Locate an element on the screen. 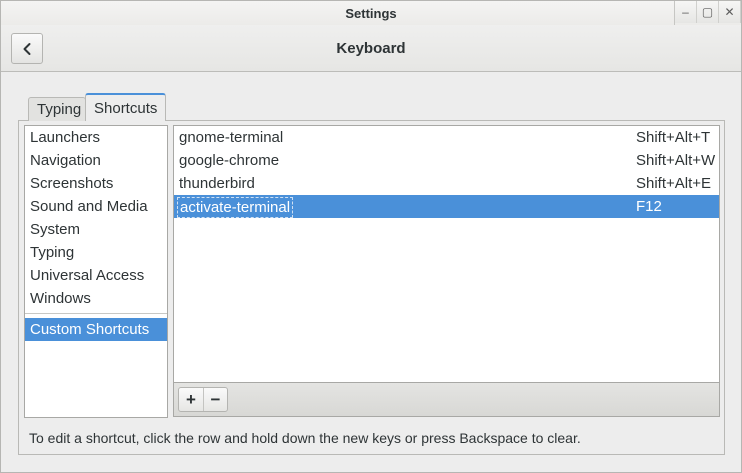 The image size is (742, 473). shortcut-row-selected: activate-terminal F12 is located at coordinates (446, 206).